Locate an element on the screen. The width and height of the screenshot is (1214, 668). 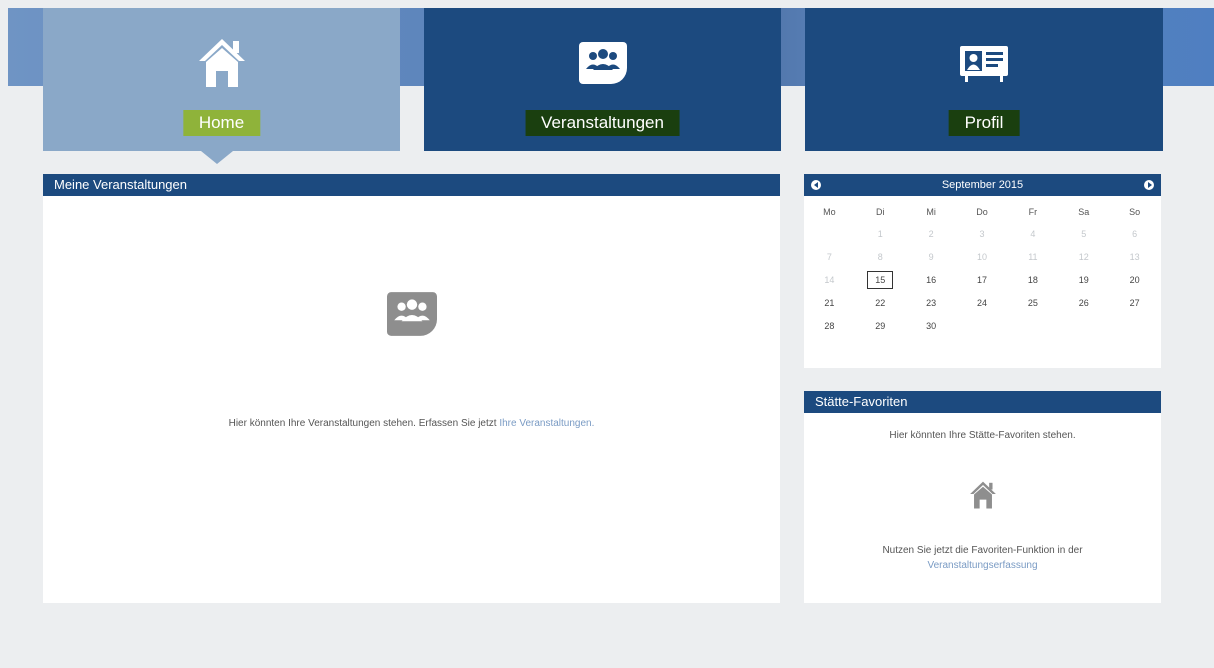
calendar-day: 18 is located at coordinates (1032, 281).